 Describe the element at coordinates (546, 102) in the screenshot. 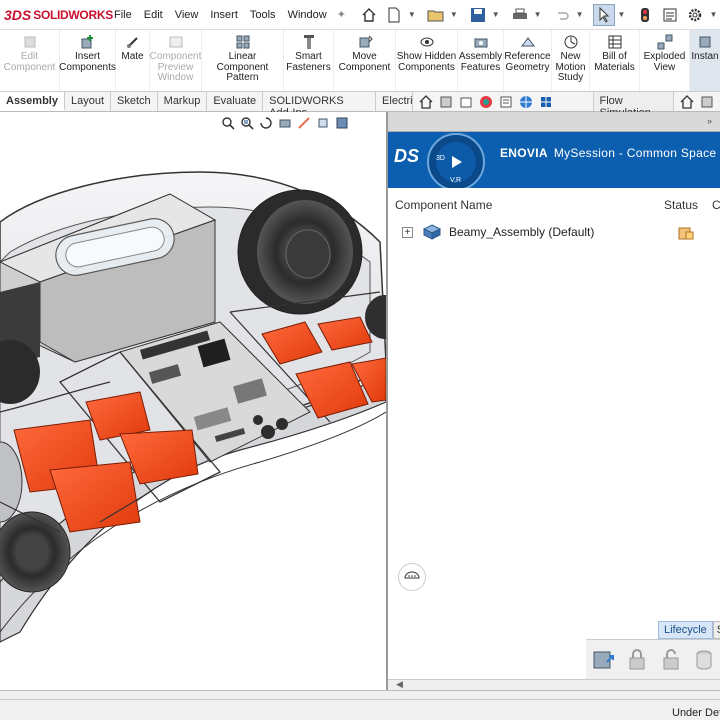

I see `3dexperience-icon` at that location.